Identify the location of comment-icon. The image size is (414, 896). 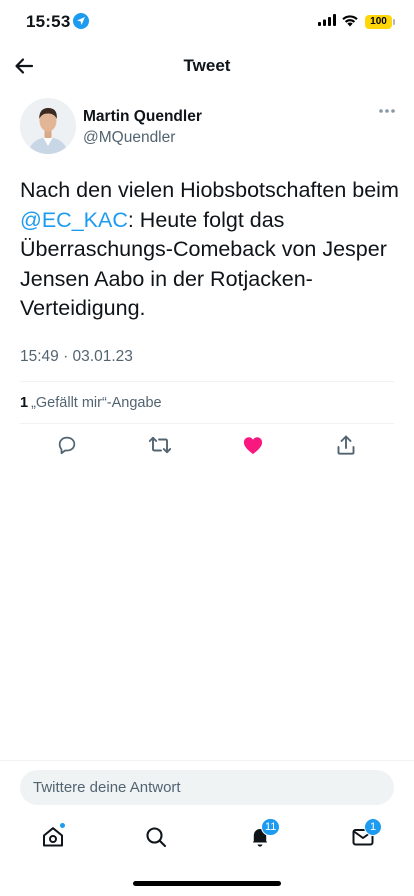
(67, 445).